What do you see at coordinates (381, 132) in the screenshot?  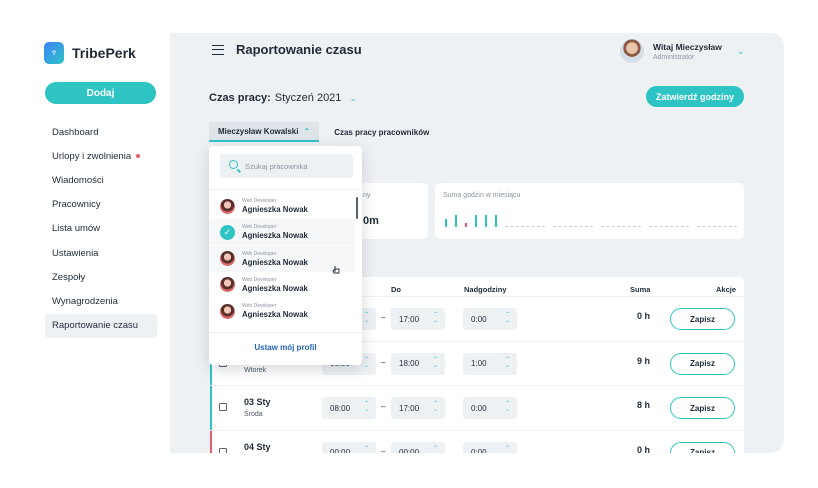 I see `tab-employees-worktime: Czas pracy pracowników` at bounding box center [381, 132].